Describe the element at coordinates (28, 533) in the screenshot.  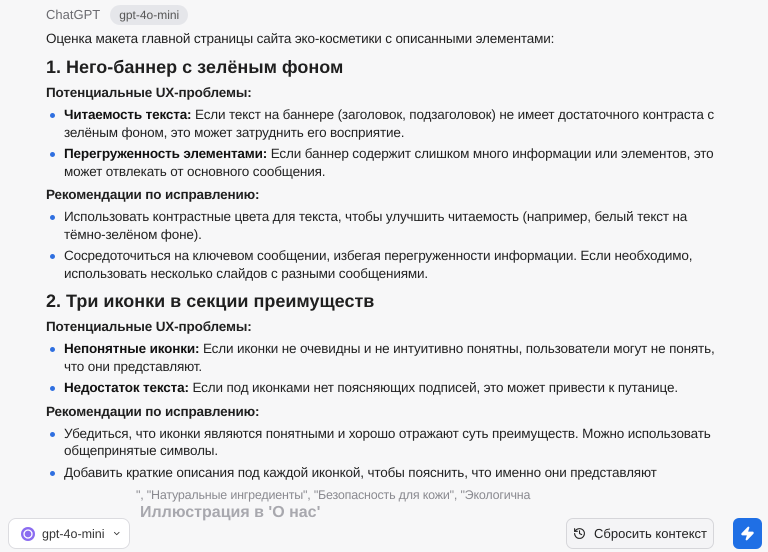
I see `model-icon` at that location.